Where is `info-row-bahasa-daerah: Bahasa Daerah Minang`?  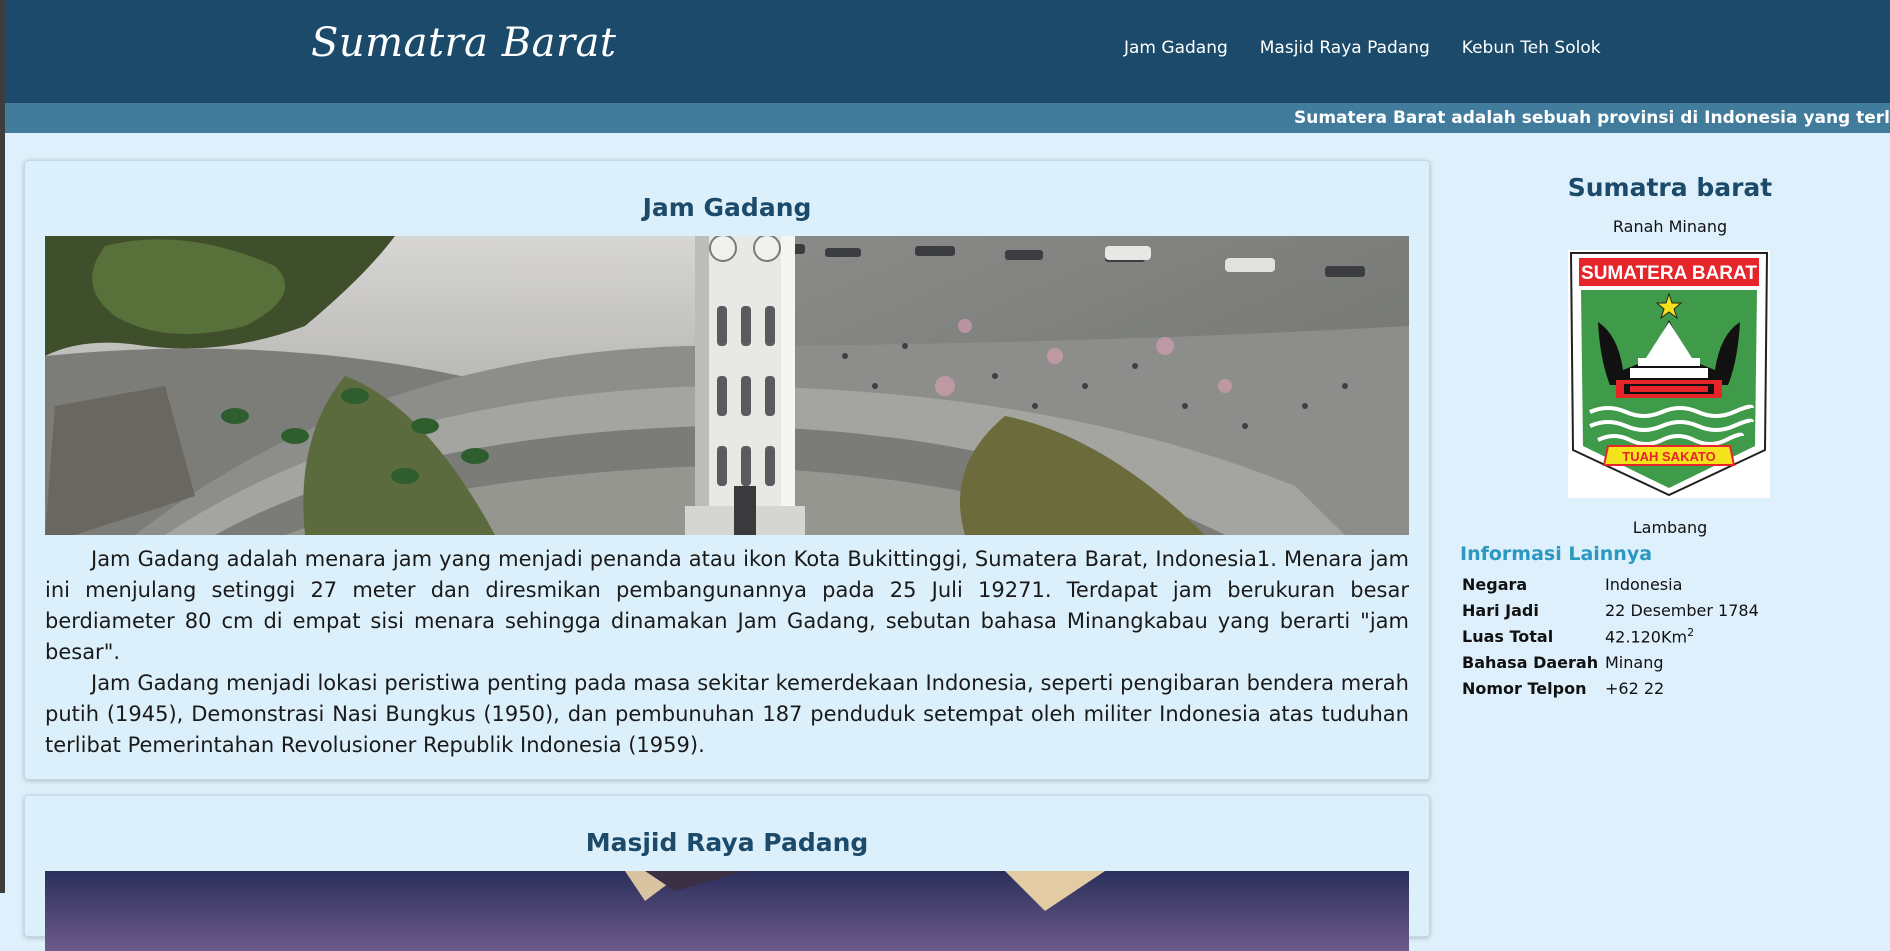
info-row-bahasa-daerah: Bahasa Daerah Minang is located at coordinates (1610, 662).